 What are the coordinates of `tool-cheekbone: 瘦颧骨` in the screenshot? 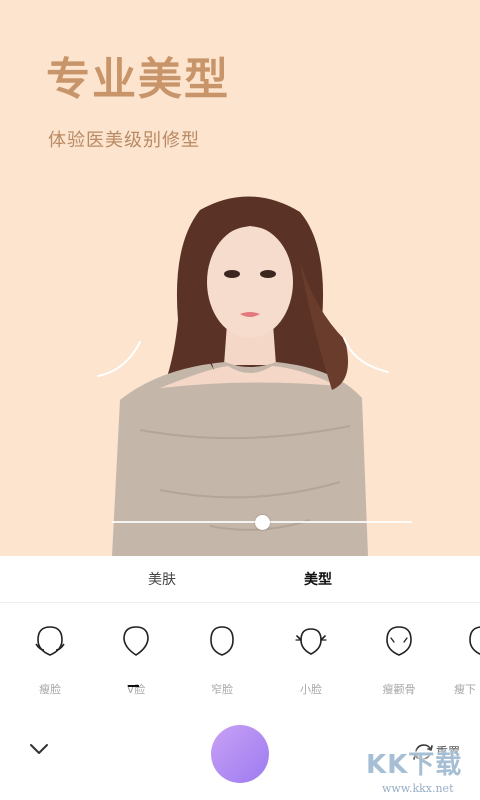 It's located at (398, 659).